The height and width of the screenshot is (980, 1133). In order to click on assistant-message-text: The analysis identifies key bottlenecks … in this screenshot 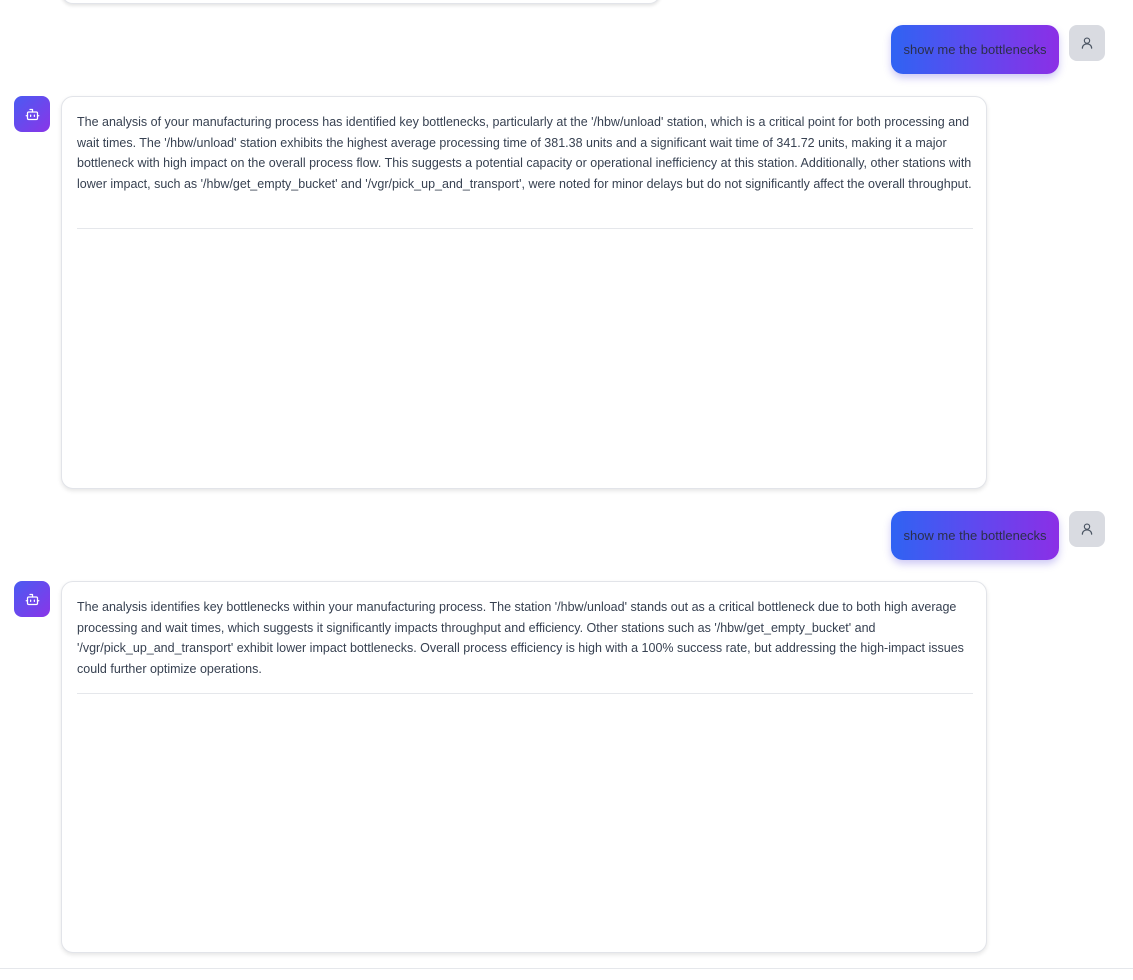, I will do `click(520, 638)`.